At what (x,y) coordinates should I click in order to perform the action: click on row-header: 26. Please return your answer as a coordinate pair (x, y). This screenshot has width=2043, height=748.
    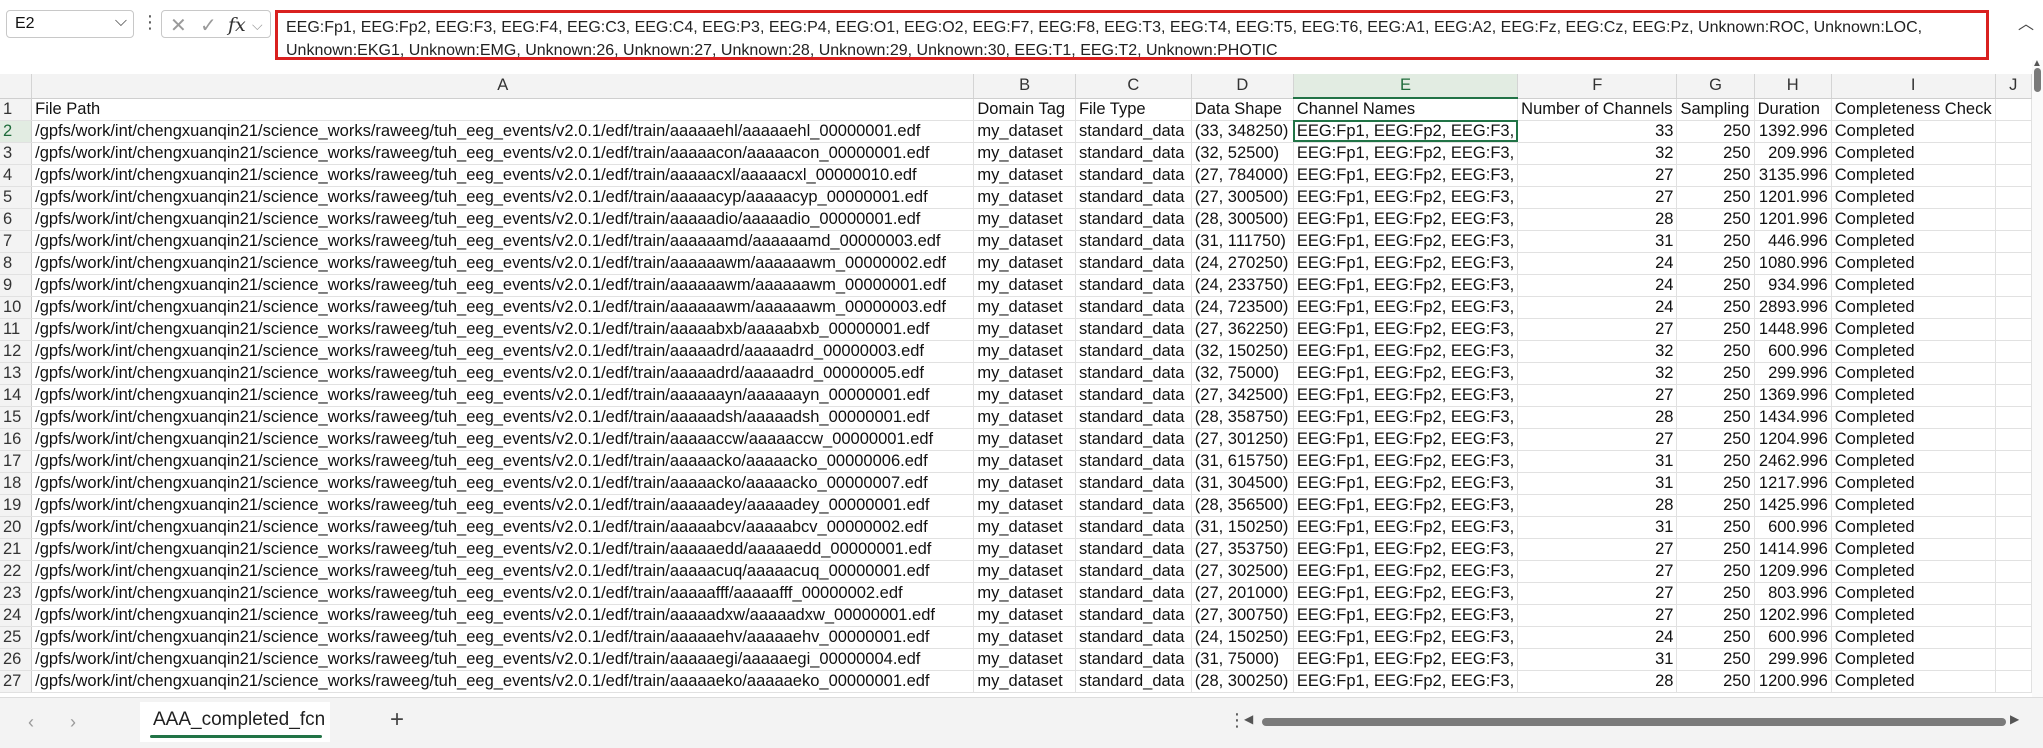
    Looking at the image, I should click on (16, 659).